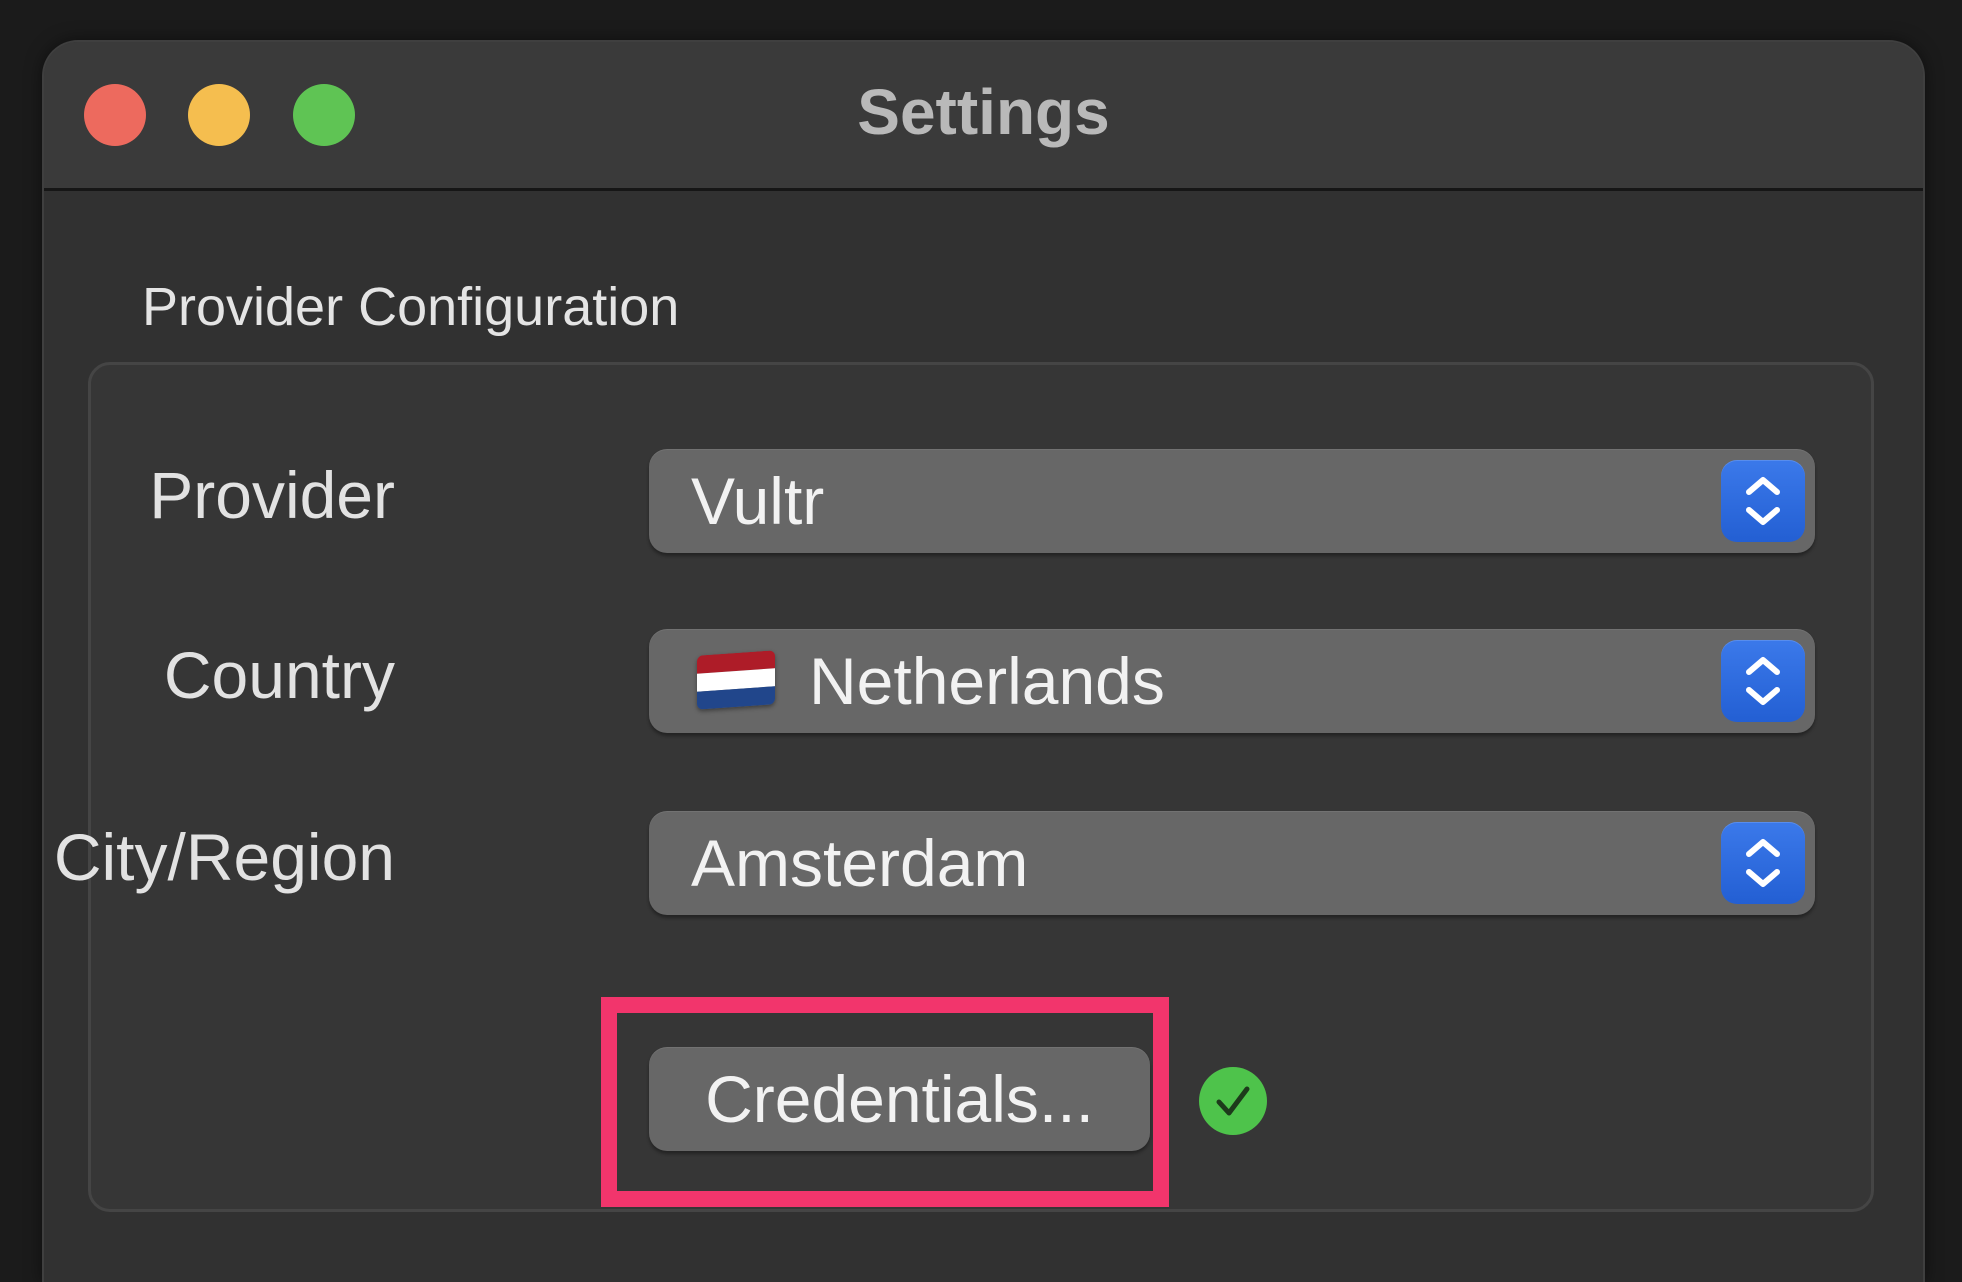 Image resolution: width=1962 pixels, height=1282 pixels. Describe the element at coordinates (224, 857) in the screenshot. I see `city-region-label: City/Region` at that location.